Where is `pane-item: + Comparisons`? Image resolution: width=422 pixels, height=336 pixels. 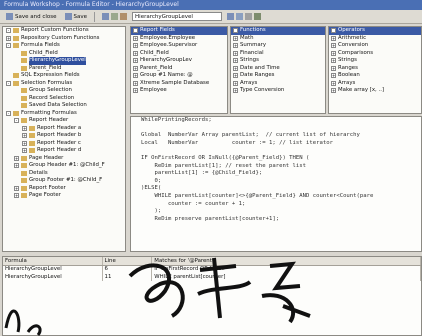
pane-item: + Comparisons is located at coordinates (375, 54).